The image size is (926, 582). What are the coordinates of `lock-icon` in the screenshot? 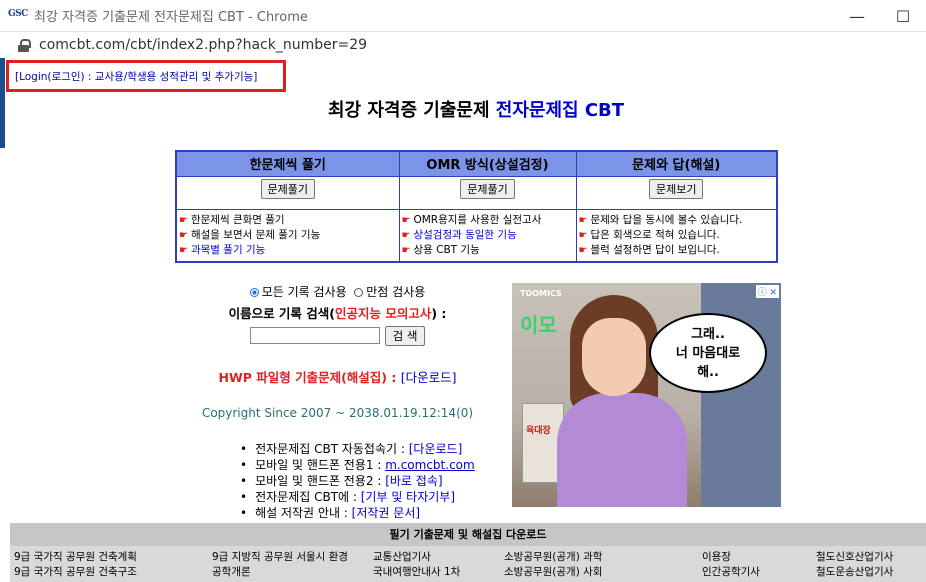 It's located at (24, 45).